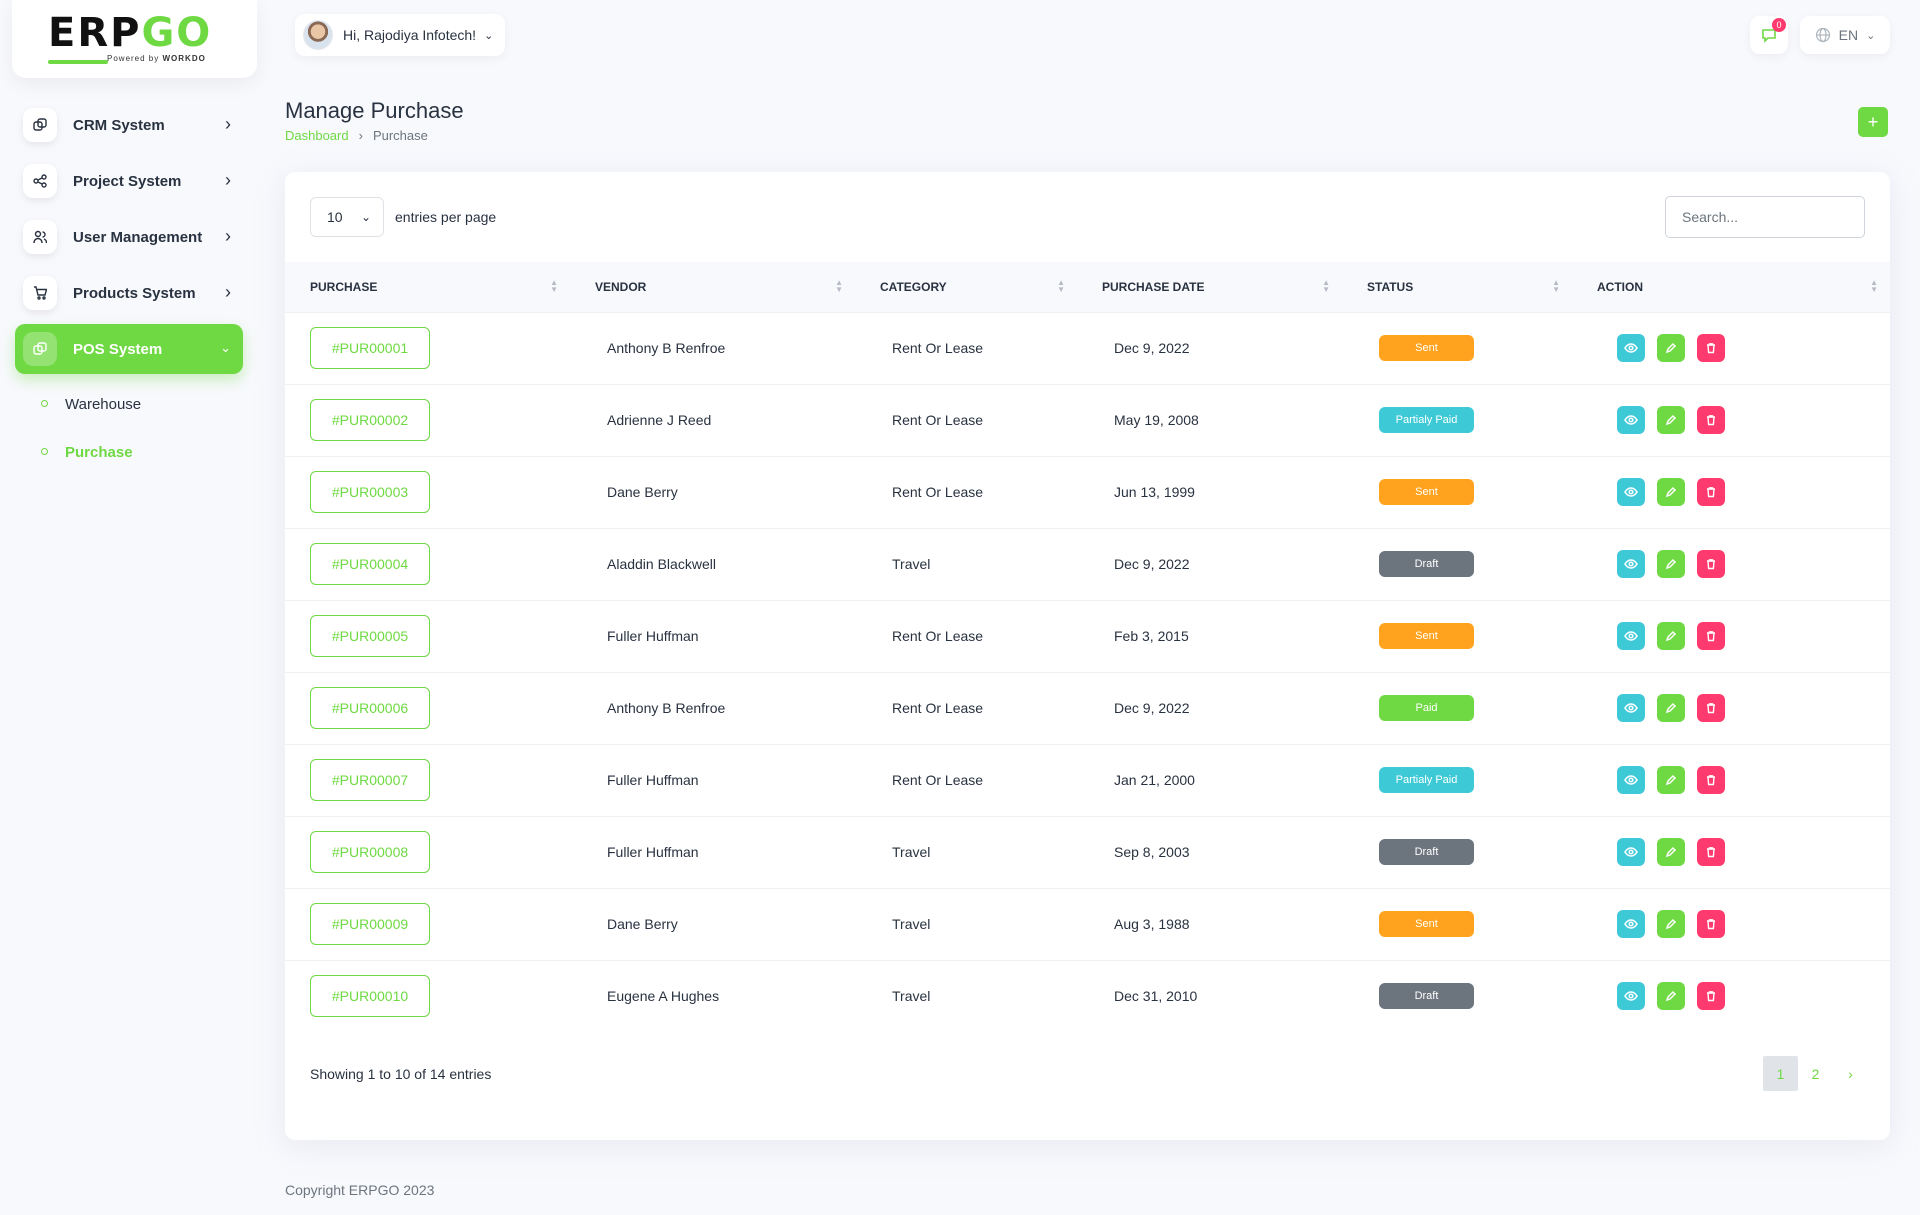 This screenshot has height=1215, width=1920. What do you see at coordinates (129, 237) in the screenshot?
I see `sidebar-item-user-management: User Management ›` at bounding box center [129, 237].